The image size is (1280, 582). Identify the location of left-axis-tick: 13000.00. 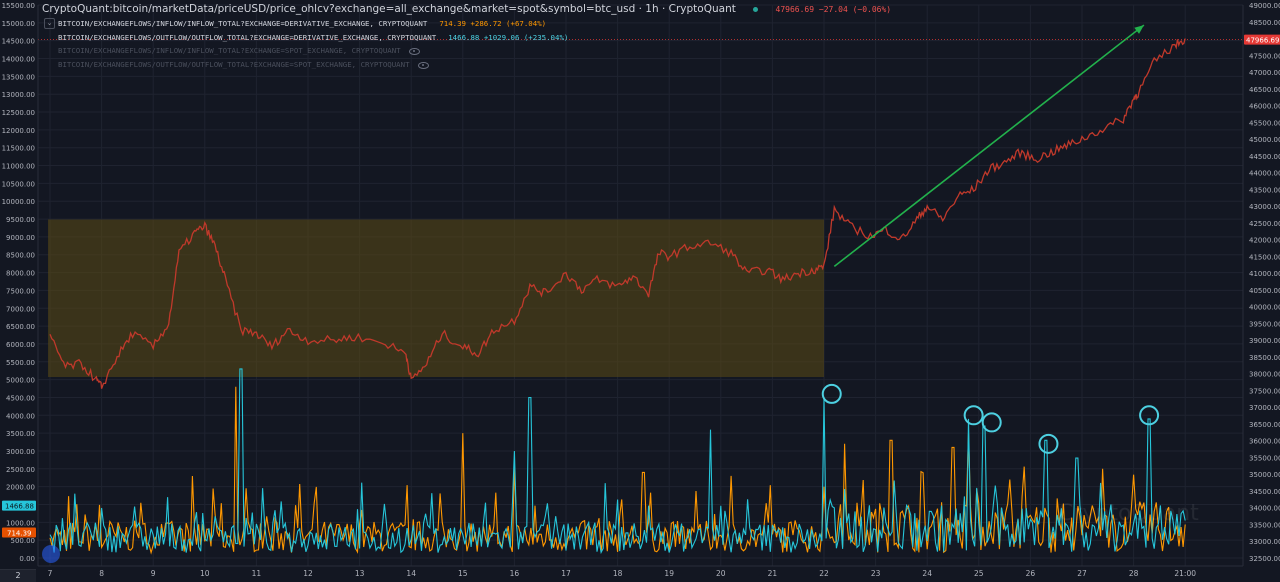
(18, 95).